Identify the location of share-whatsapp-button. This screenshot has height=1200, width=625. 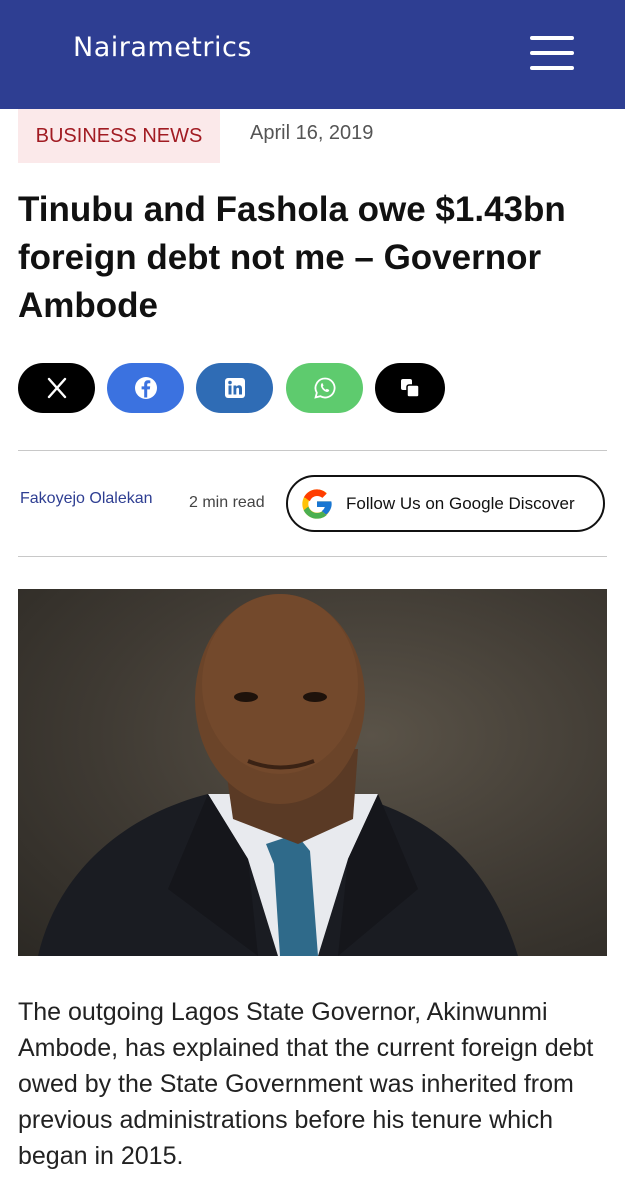
(324, 388).